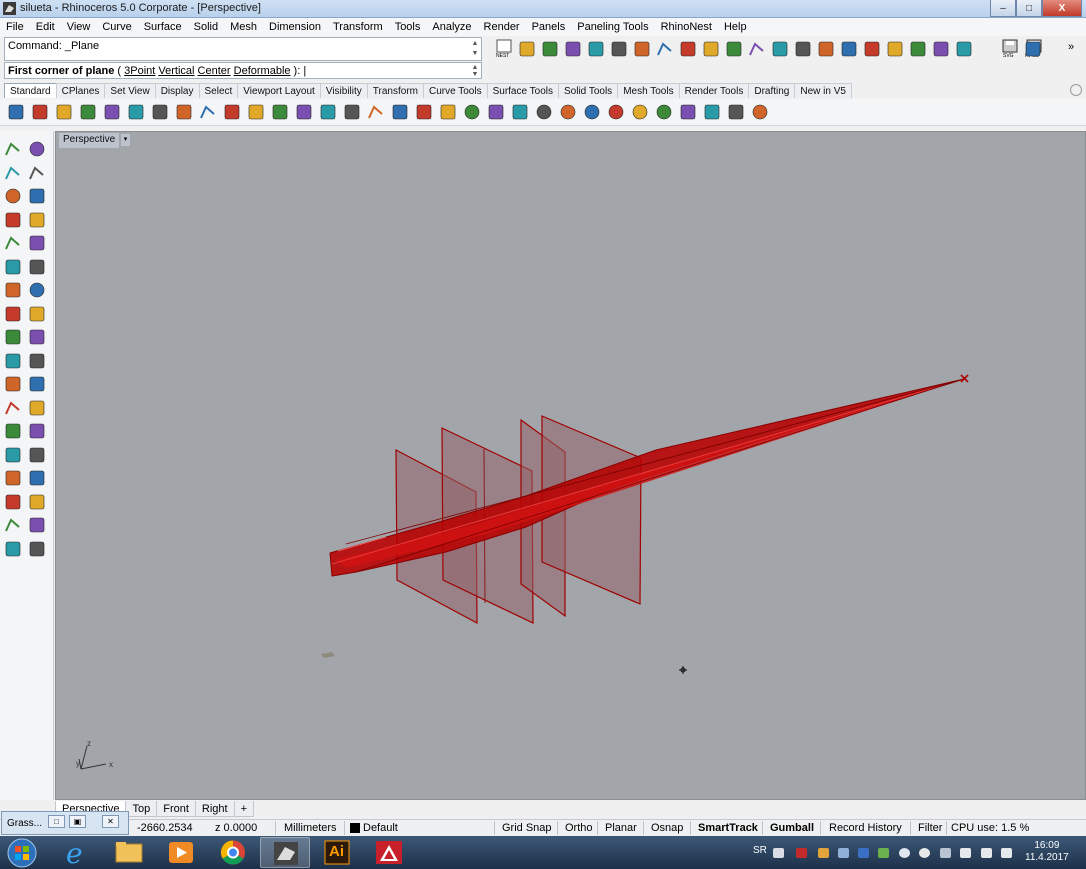 The width and height of the screenshot is (1086, 869). I want to click on render-icon, so click(13, 549).